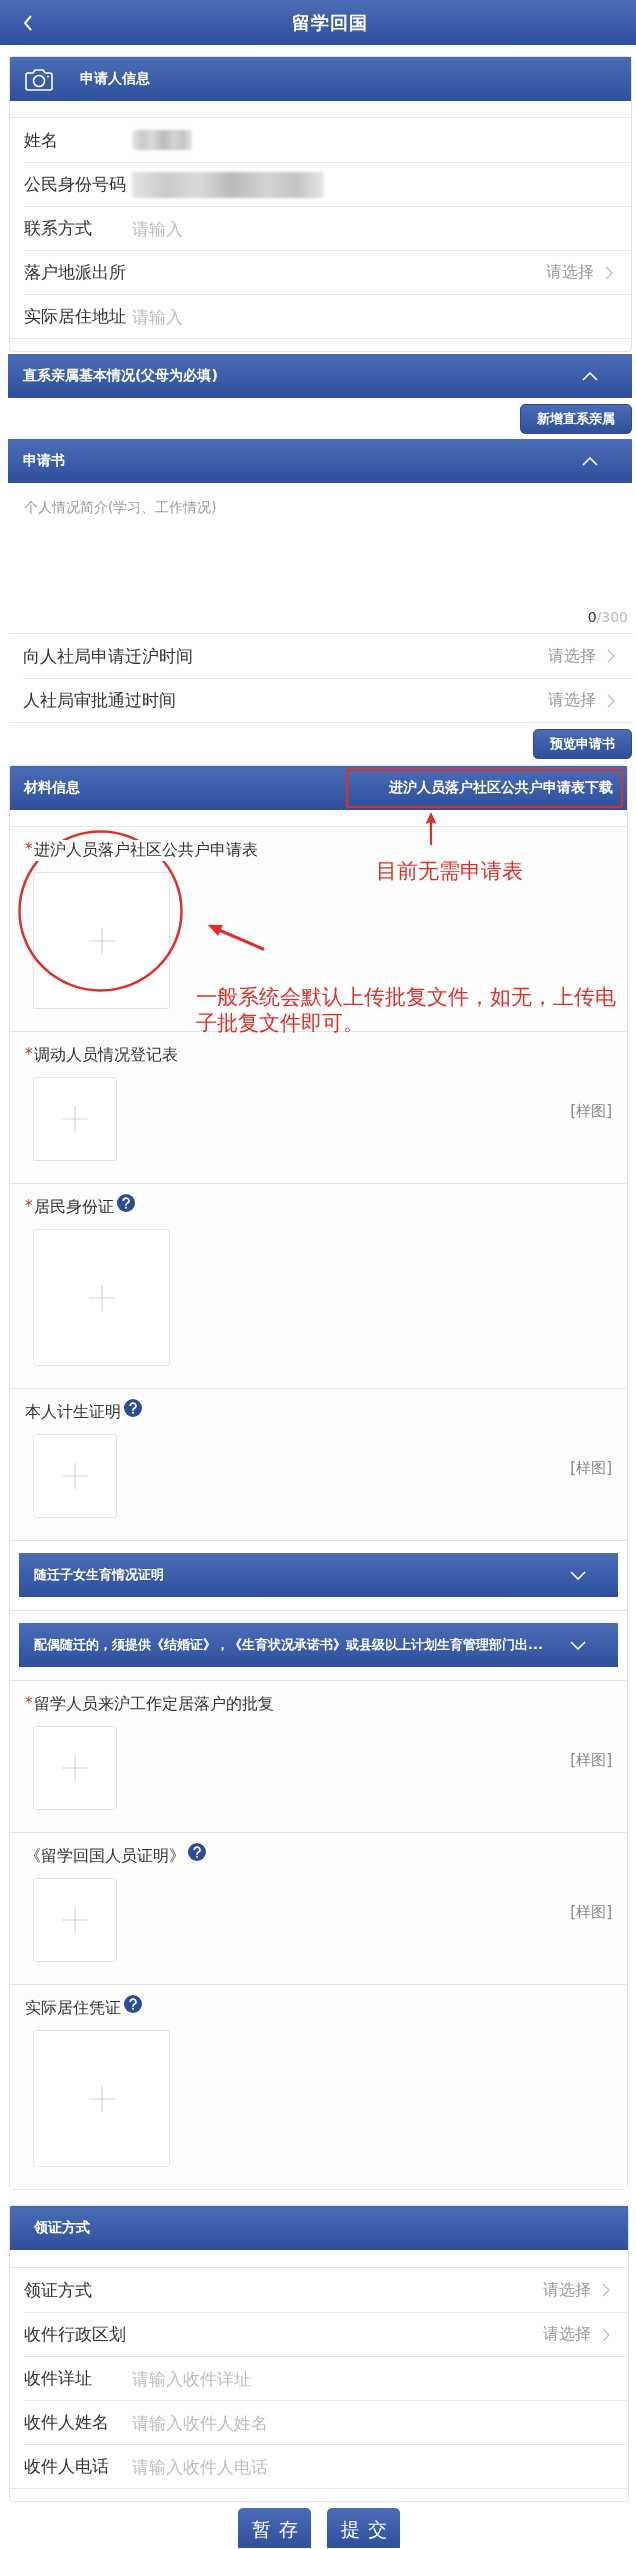 This screenshot has height=2549, width=636. I want to click on blurred-value, so click(162, 140).